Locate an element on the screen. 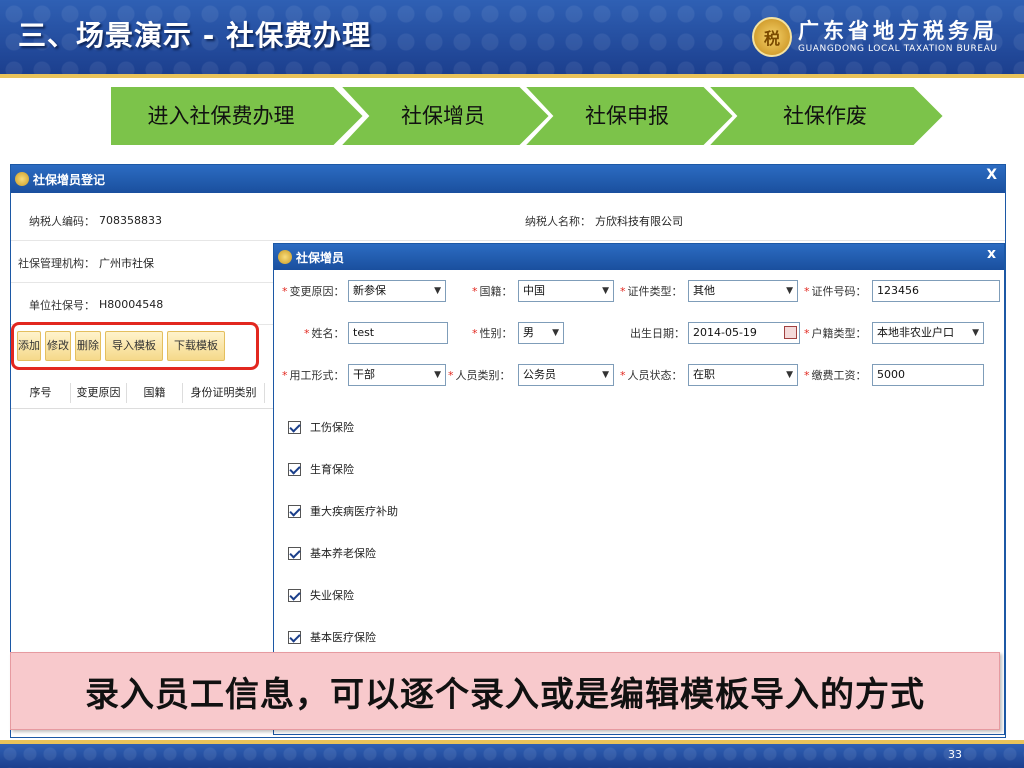  step-label: 社保申报 is located at coordinates (627, 116).